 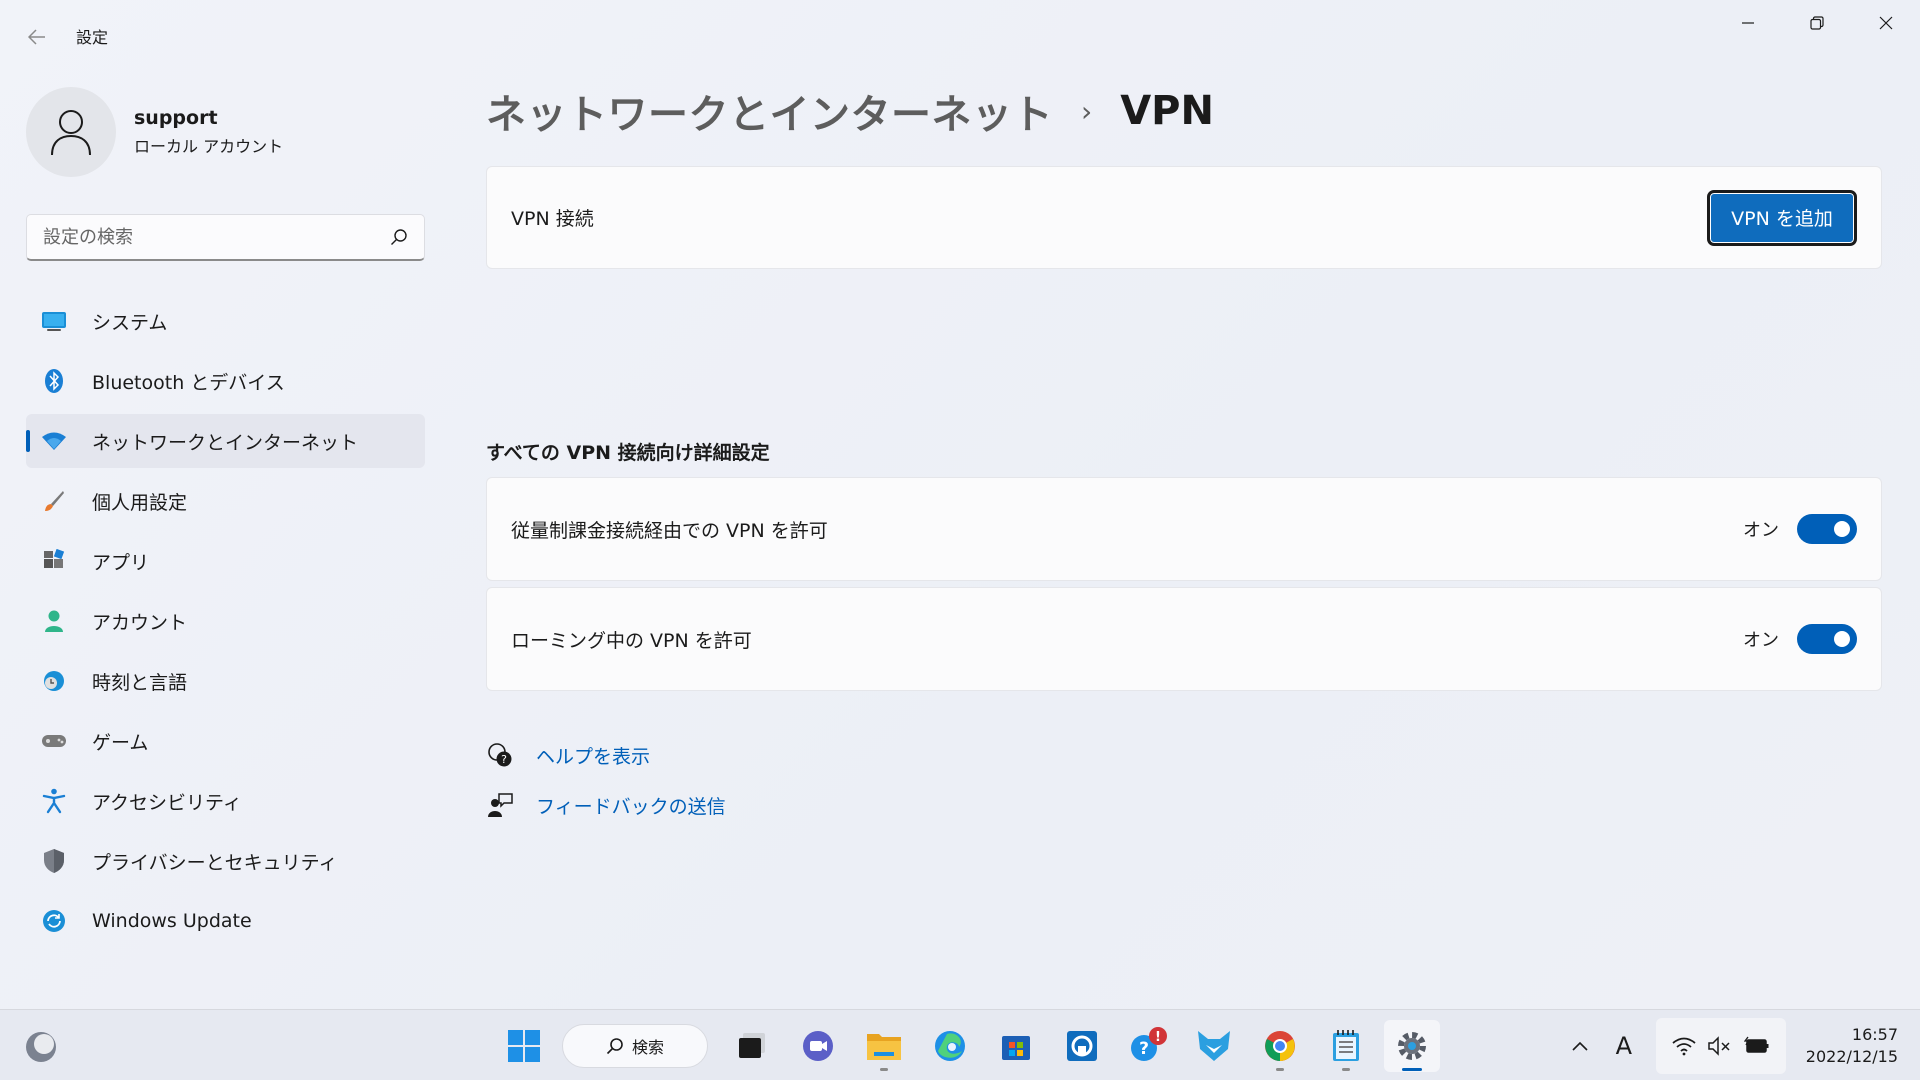 I want to click on task-view-button, so click(x=752, y=1046).